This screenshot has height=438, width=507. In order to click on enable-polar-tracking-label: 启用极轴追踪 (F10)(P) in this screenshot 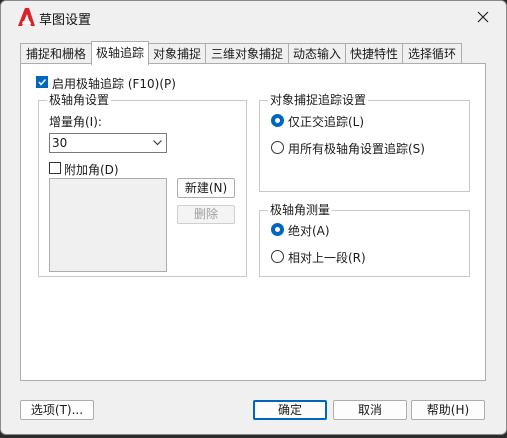, I will do `click(114, 84)`.